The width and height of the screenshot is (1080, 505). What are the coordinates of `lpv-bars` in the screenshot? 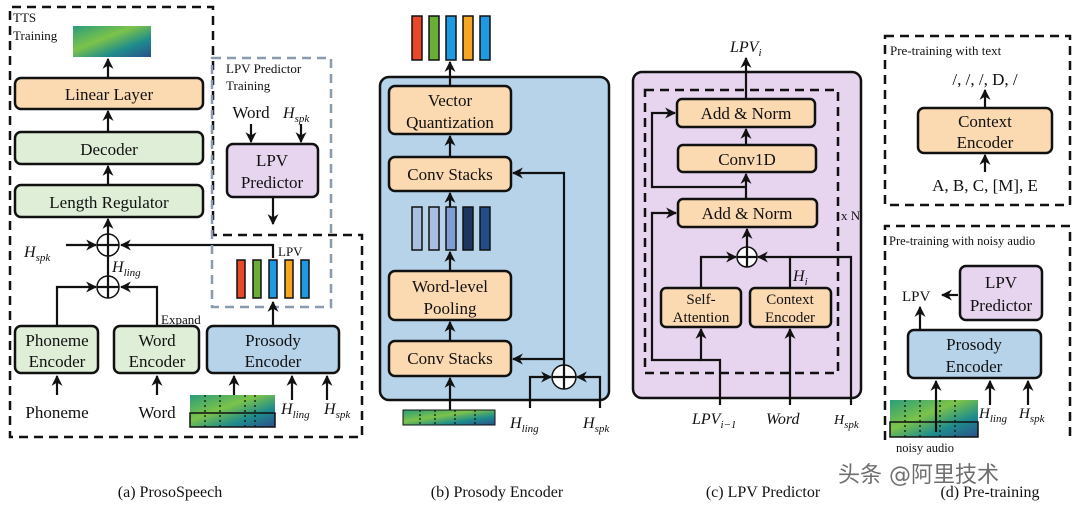 It's located at (273, 279).